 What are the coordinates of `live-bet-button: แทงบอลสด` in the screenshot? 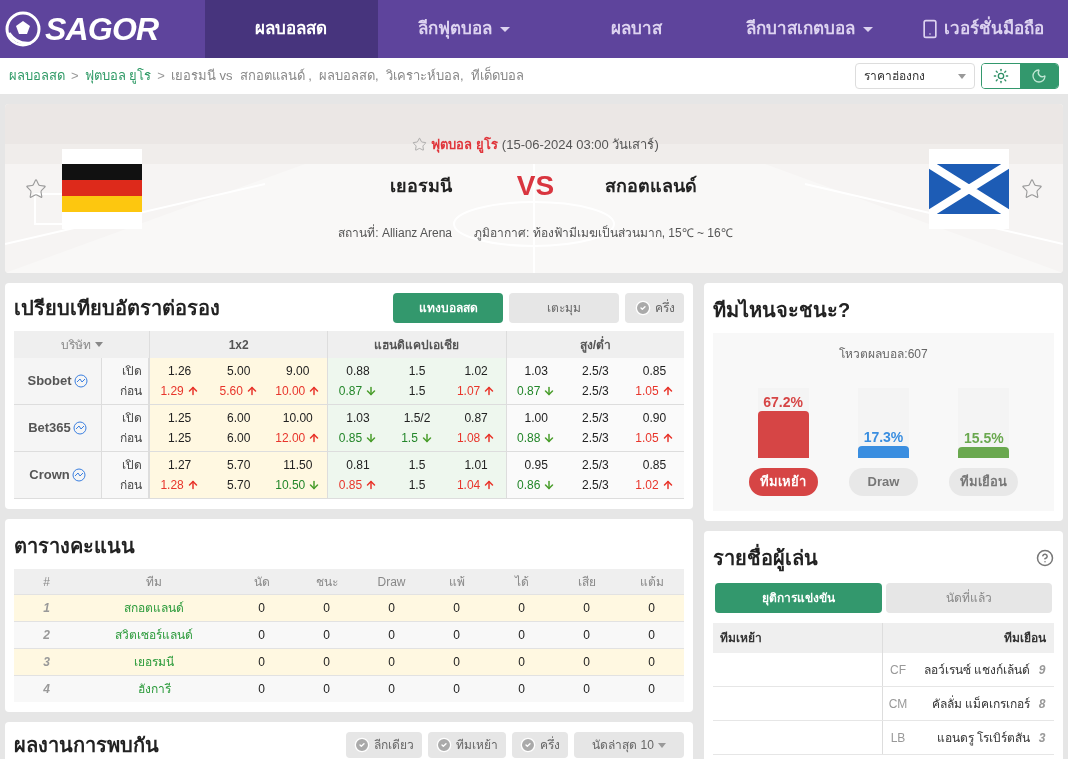 It's located at (448, 308).